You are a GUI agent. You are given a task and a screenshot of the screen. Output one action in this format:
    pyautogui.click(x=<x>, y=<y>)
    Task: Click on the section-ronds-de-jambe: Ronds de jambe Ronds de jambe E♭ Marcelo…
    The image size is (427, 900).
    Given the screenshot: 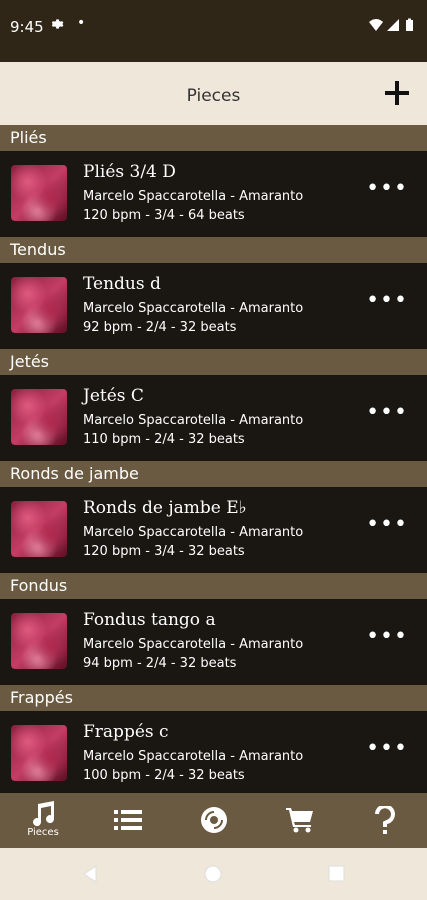 What is the action you would take?
    pyautogui.click(x=213, y=517)
    